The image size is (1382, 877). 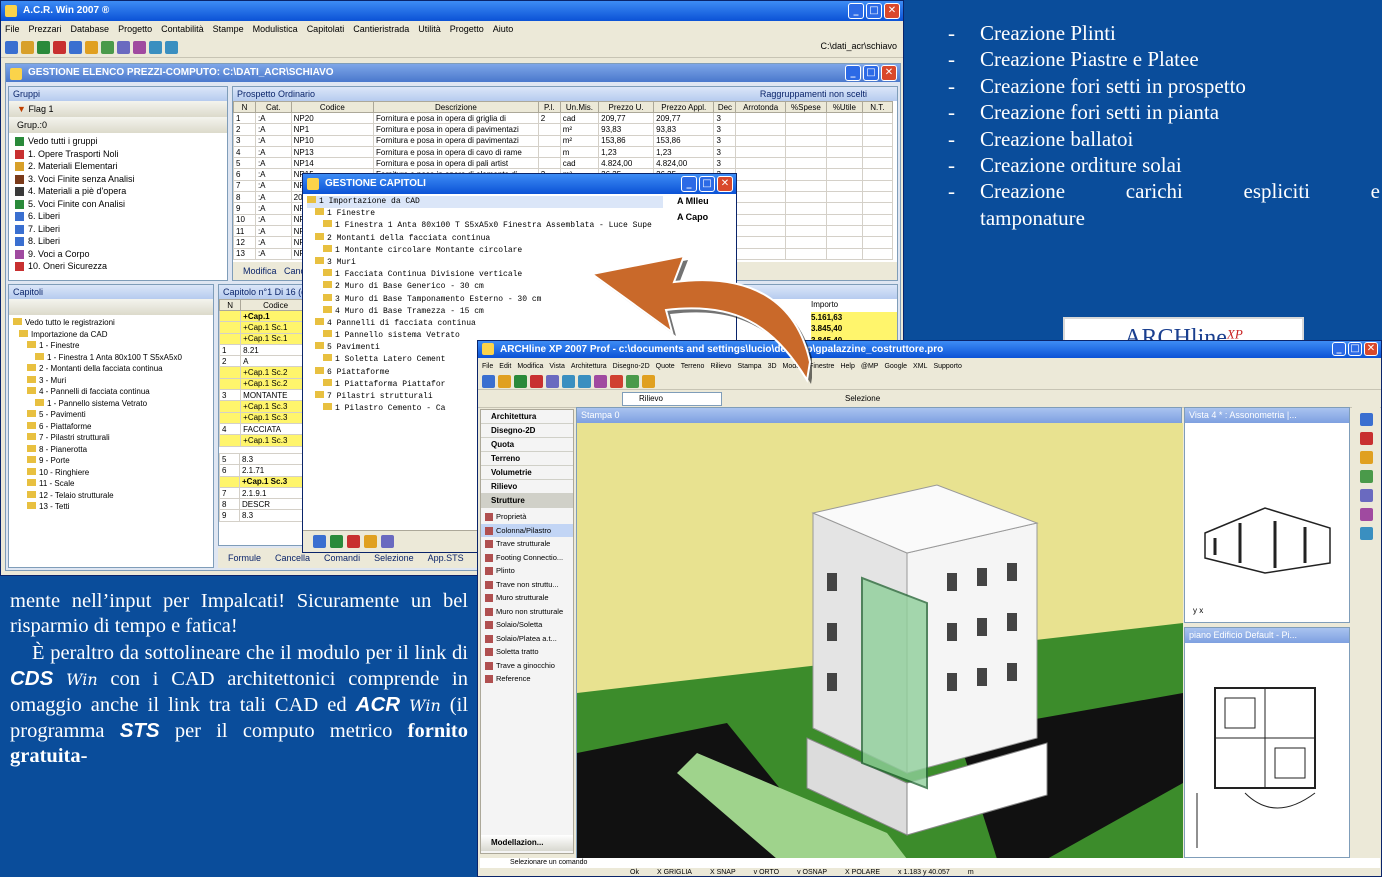 I want to click on group-item: 7. Liberi, so click(x=121, y=229).